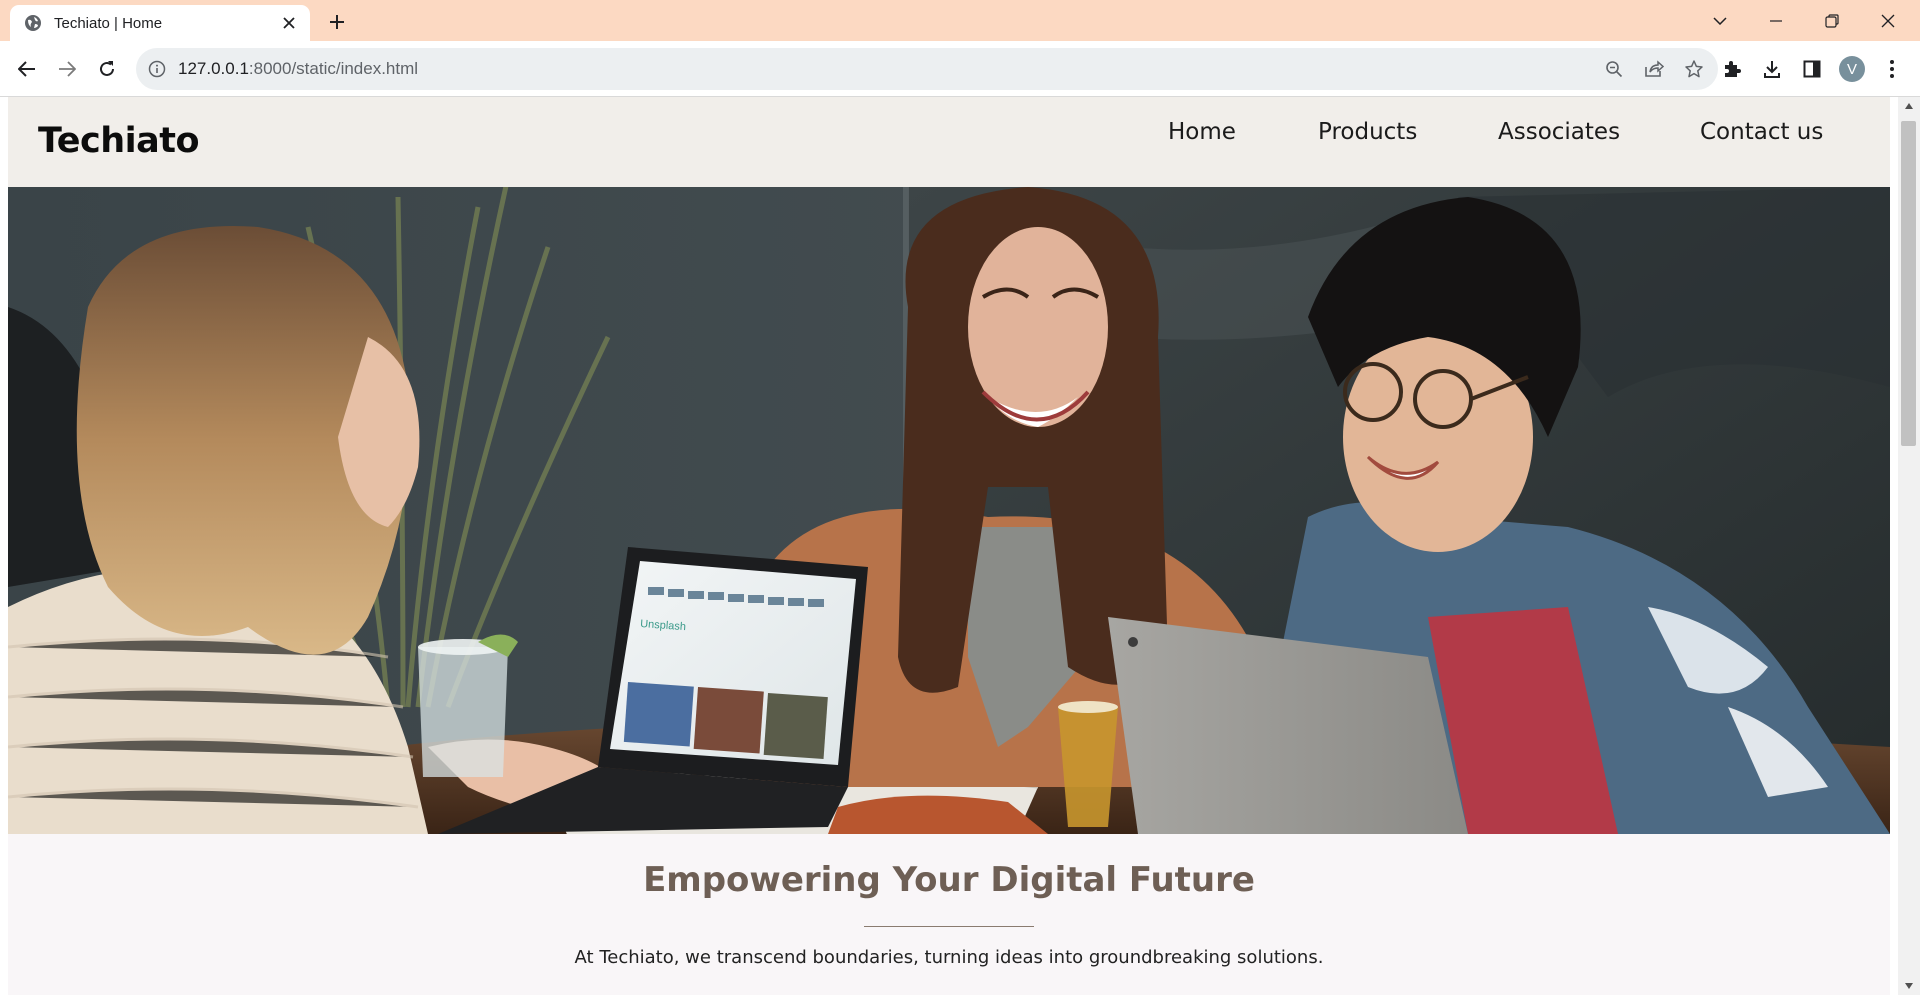 The width and height of the screenshot is (1920, 995). I want to click on chevron-down-icon, so click(1720, 20).